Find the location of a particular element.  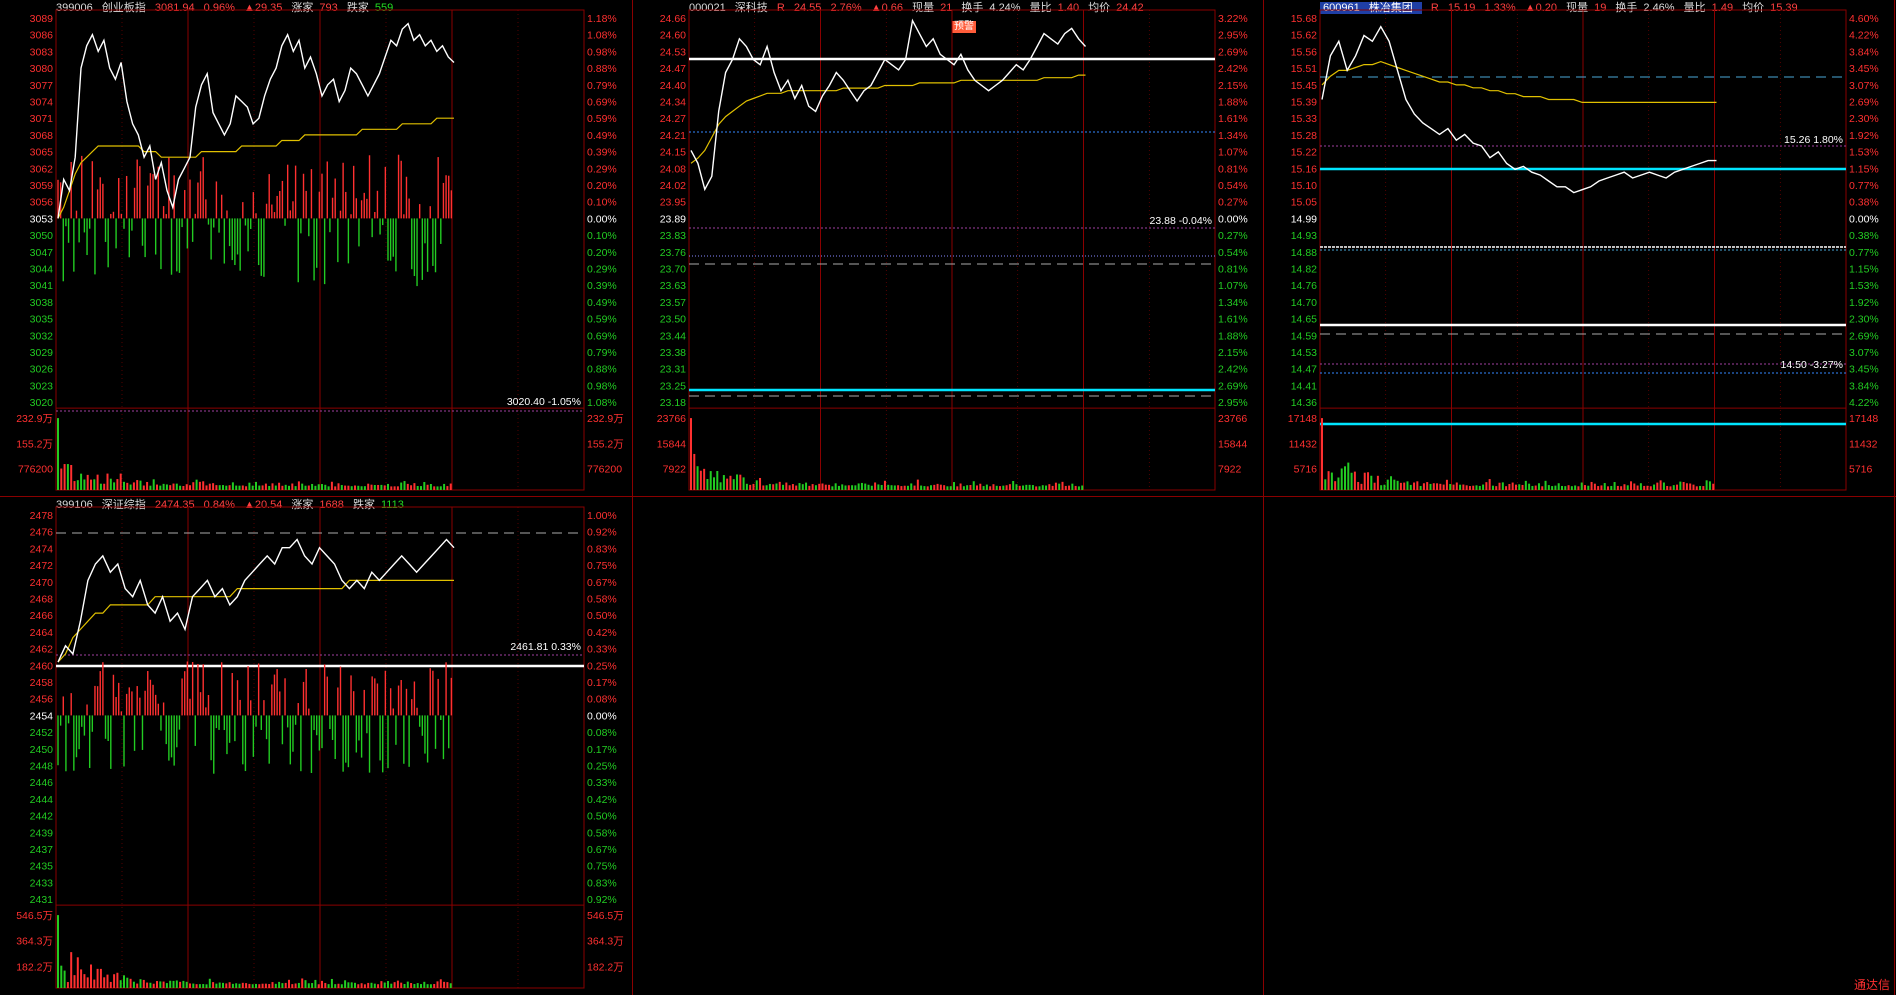

y-tick-label: 14.59 is located at coordinates (1304, 336).